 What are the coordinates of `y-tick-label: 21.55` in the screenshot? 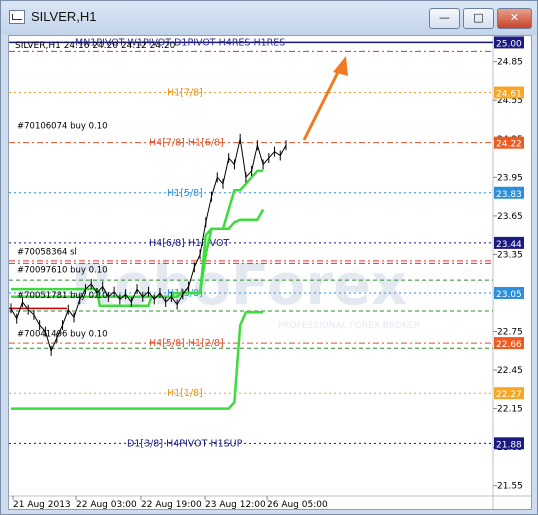 It's located at (510, 487).